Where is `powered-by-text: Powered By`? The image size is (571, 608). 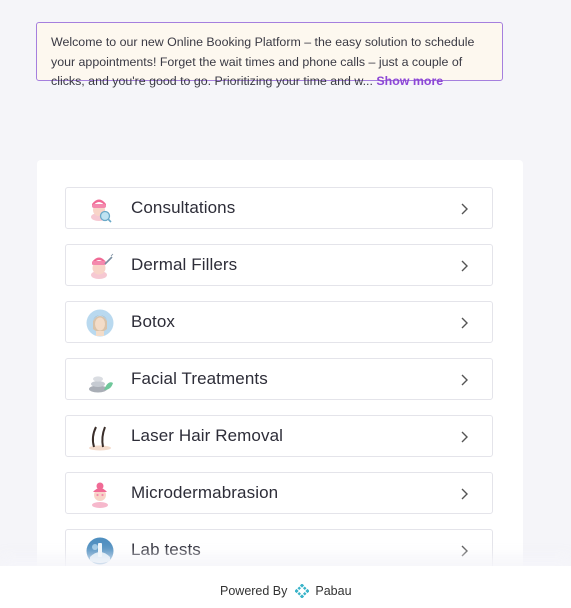 powered-by-text: Powered By is located at coordinates (254, 591).